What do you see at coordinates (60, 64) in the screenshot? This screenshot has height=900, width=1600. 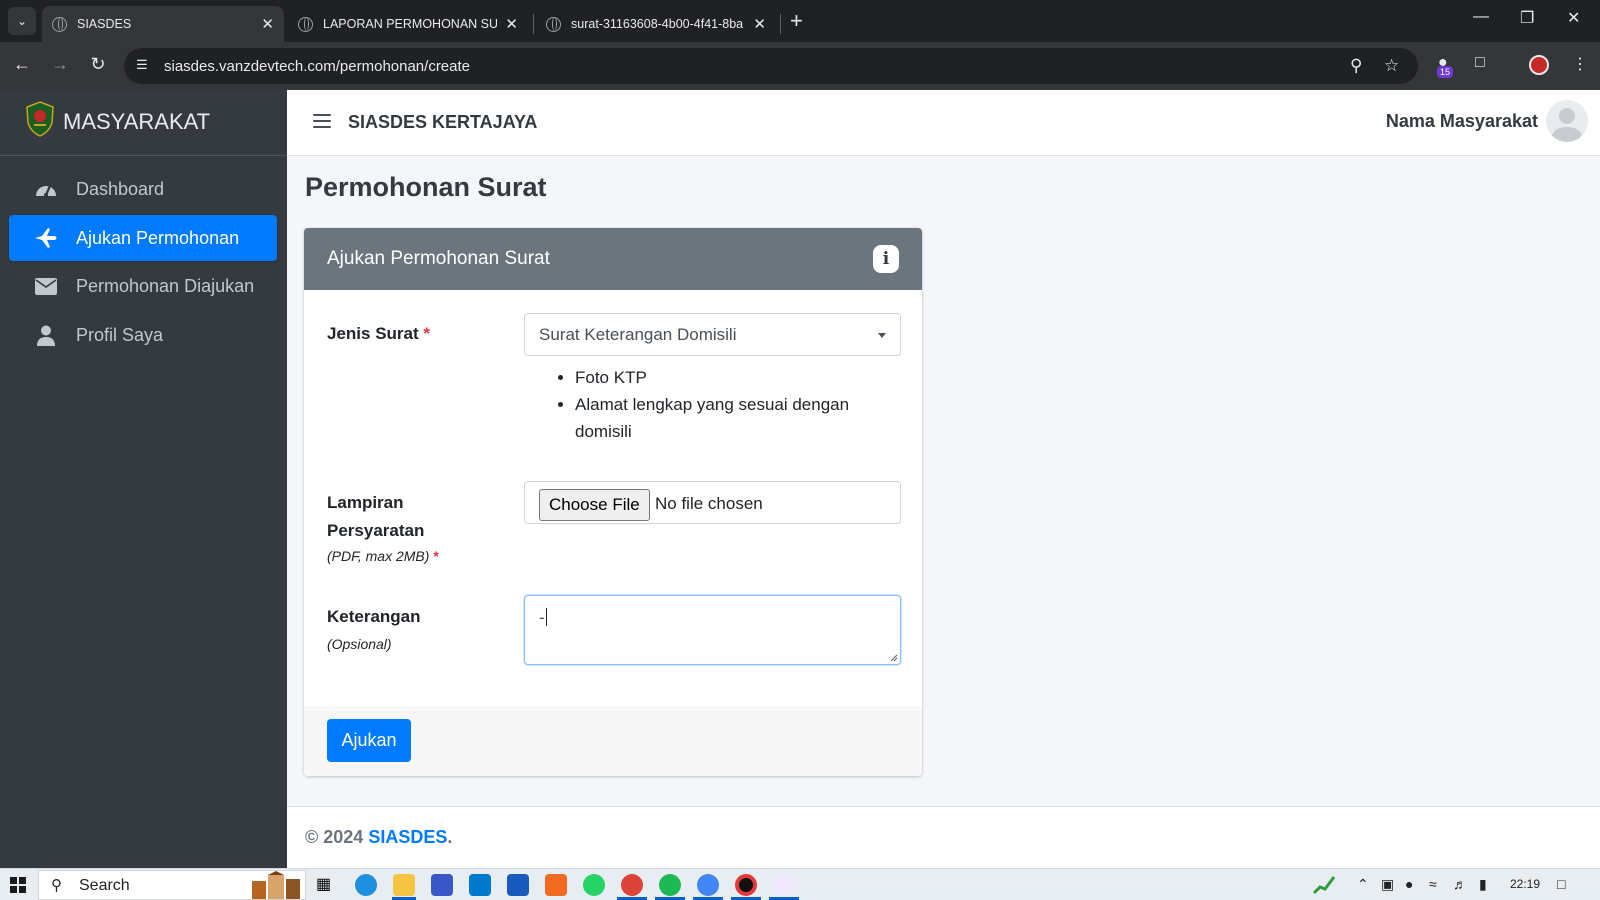 I see `forward-icon: →` at bounding box center [60, 64].